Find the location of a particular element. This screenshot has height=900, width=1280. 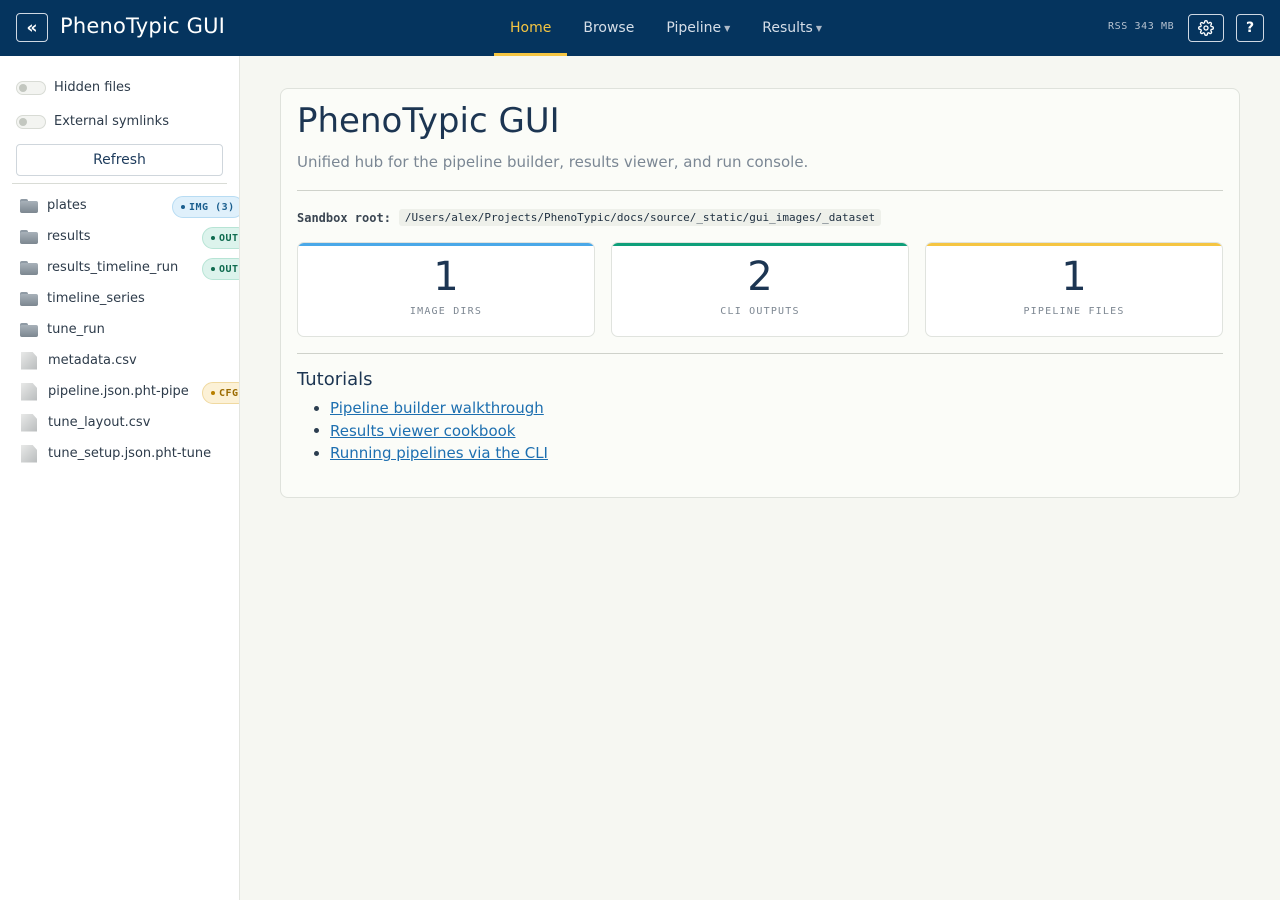

hidden-files-label: Hidden files is located at coordinates (92, 87).